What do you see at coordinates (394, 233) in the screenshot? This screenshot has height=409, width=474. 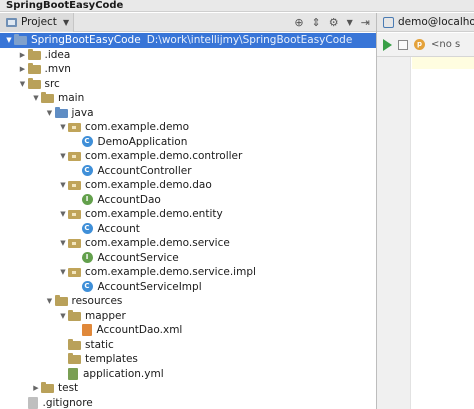 I see `editor-gutter` at bounding box center [394, 233].